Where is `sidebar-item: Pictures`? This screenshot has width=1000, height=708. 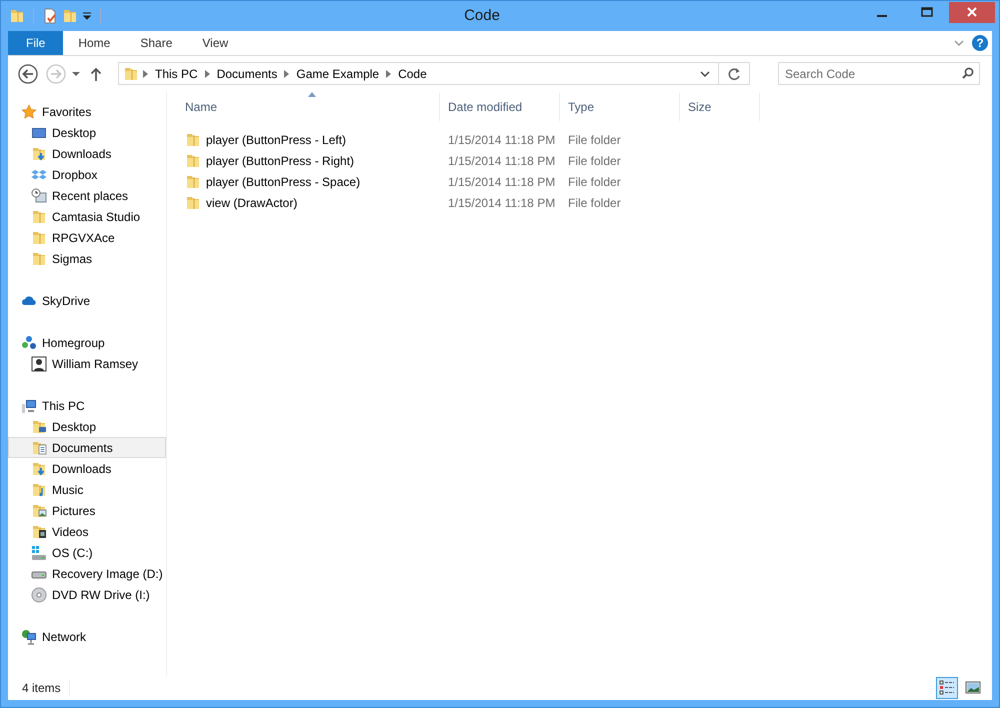 sidebar-item: Pictures is located at coordinates (87, 510).